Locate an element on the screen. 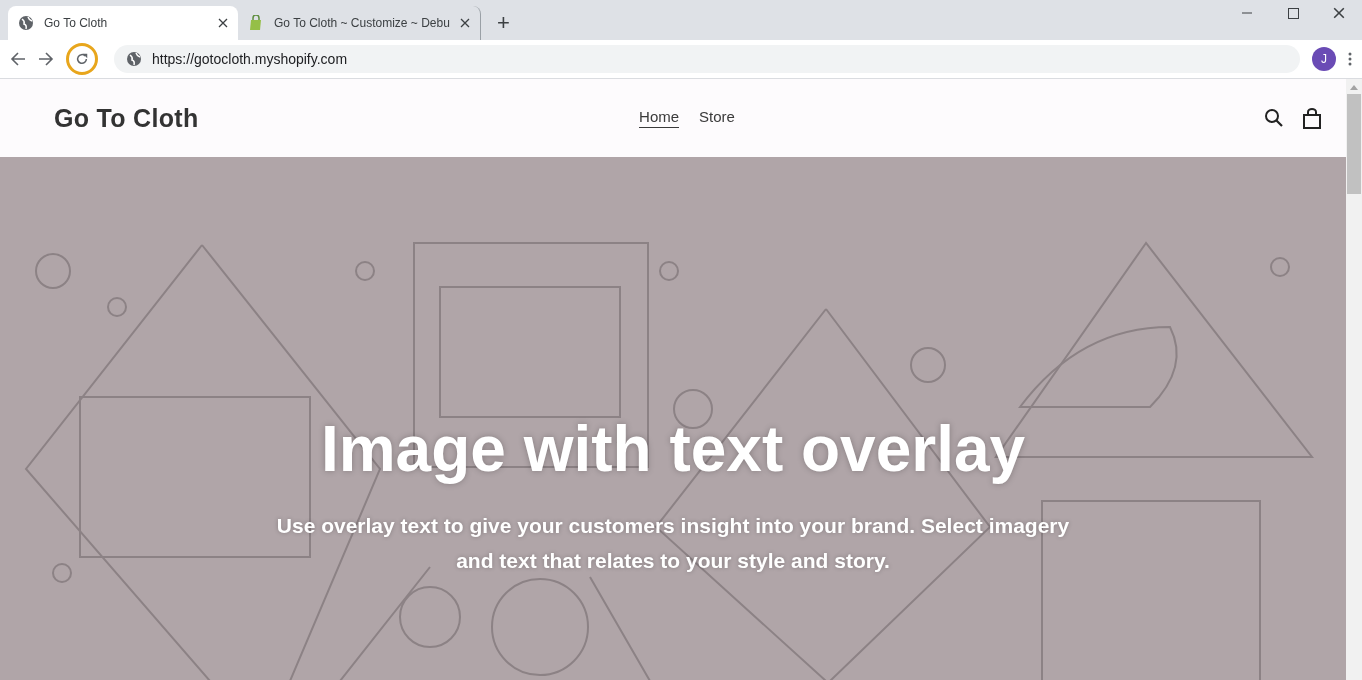 This screenshot has height=680, width=1362. minimize-icon is located at coordinates (1247, 13).